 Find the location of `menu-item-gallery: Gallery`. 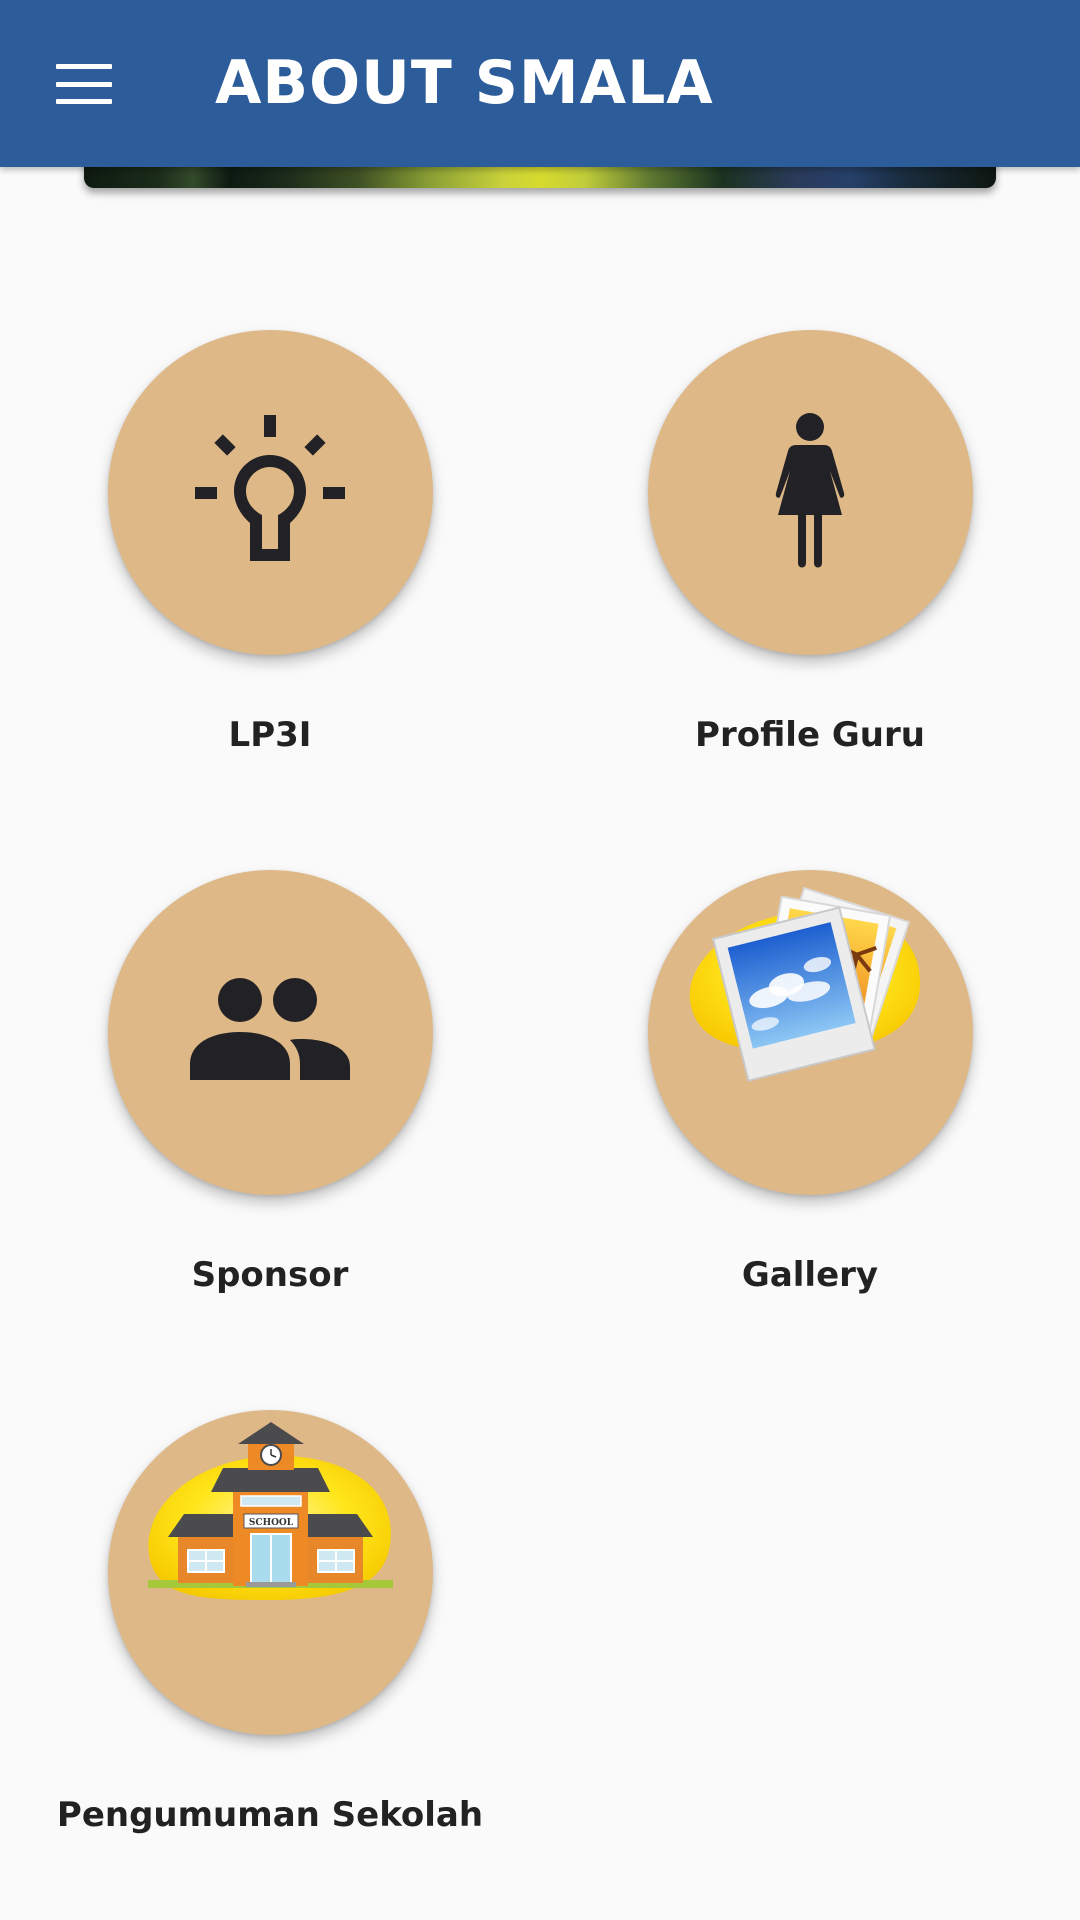

menu-item-gallery: Gallery is located at coordinates (810, 1100).